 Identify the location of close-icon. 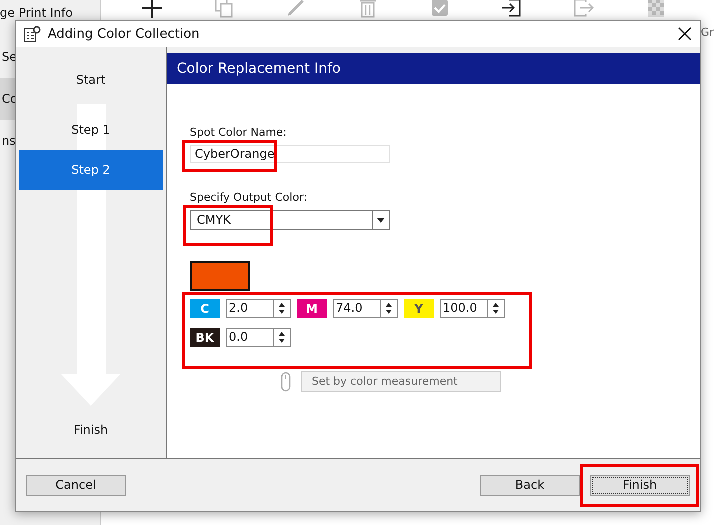
(685, 34).